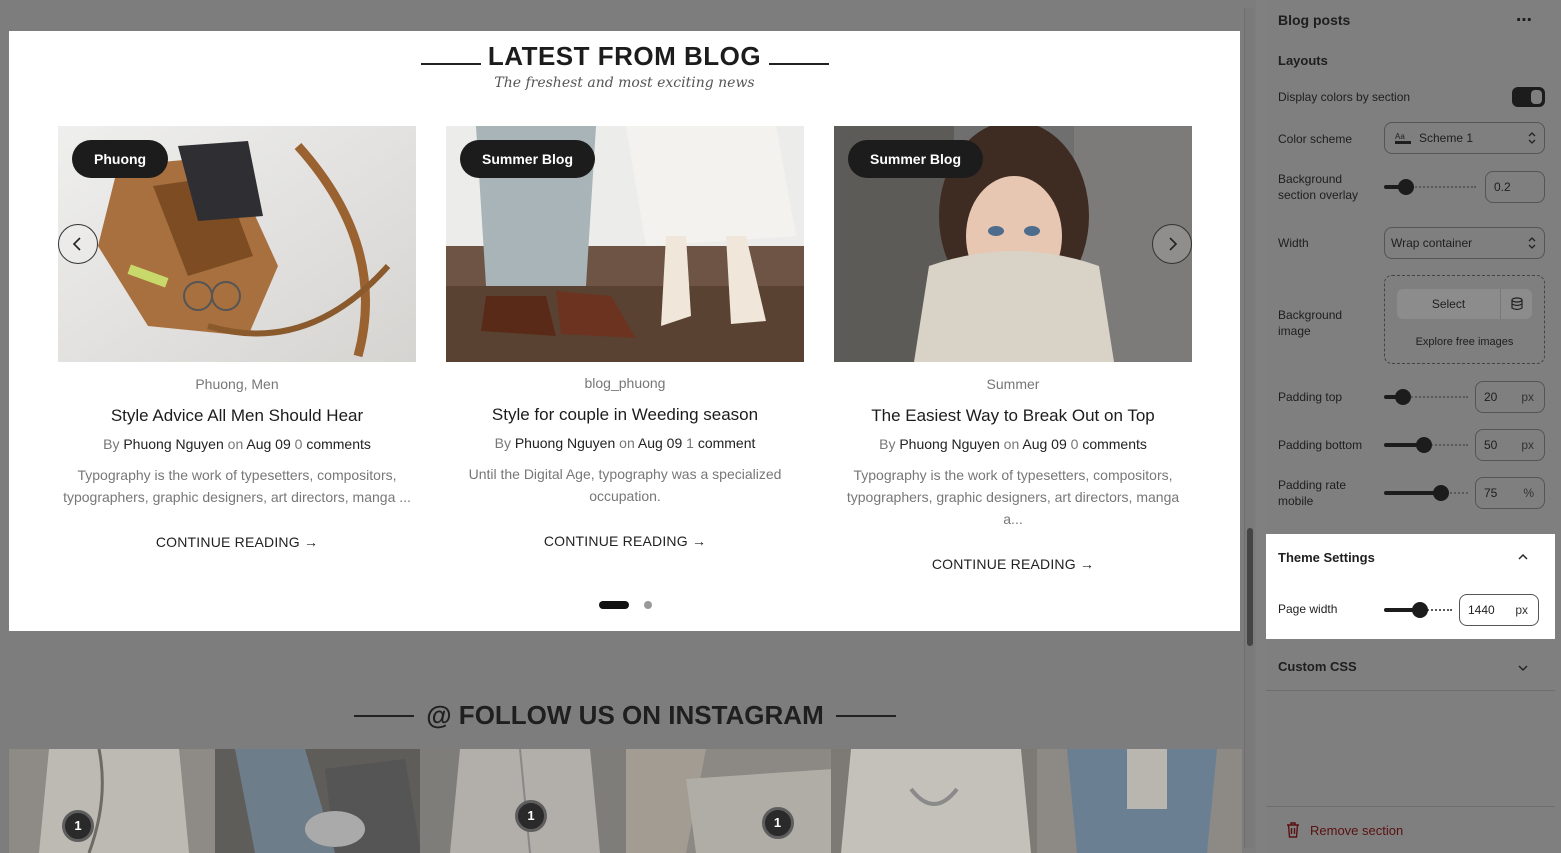  I want to click on bg-image-select-button: Select, so click(1448, 304).